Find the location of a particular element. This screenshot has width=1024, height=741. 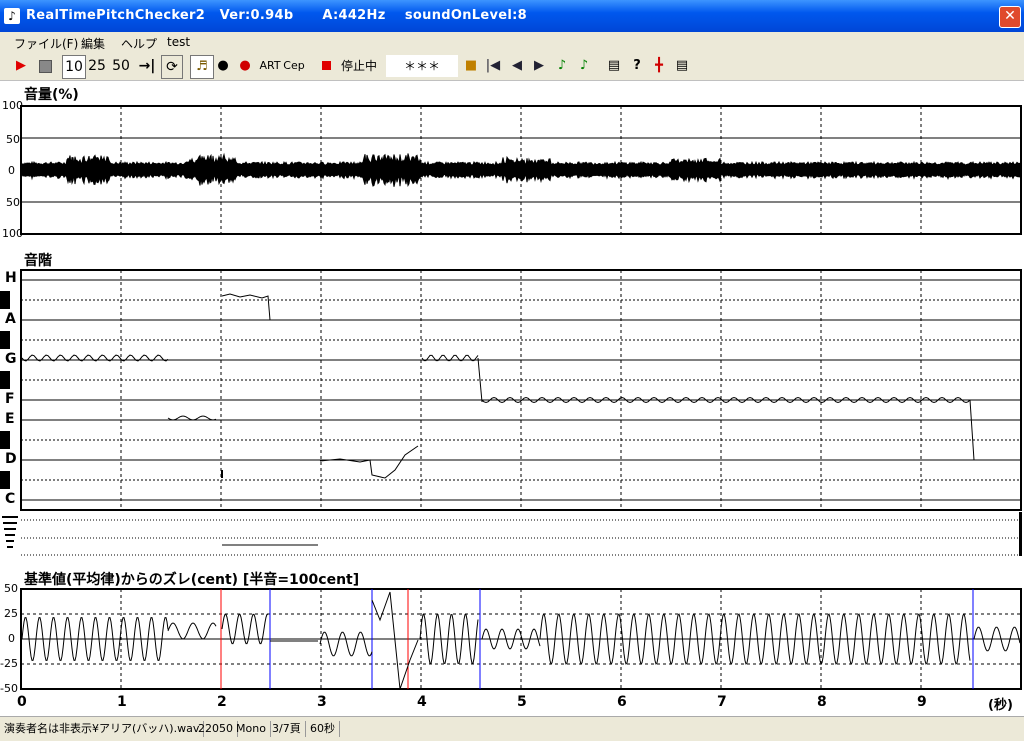

status-channels: Mono is located at coordinates (253, 729).